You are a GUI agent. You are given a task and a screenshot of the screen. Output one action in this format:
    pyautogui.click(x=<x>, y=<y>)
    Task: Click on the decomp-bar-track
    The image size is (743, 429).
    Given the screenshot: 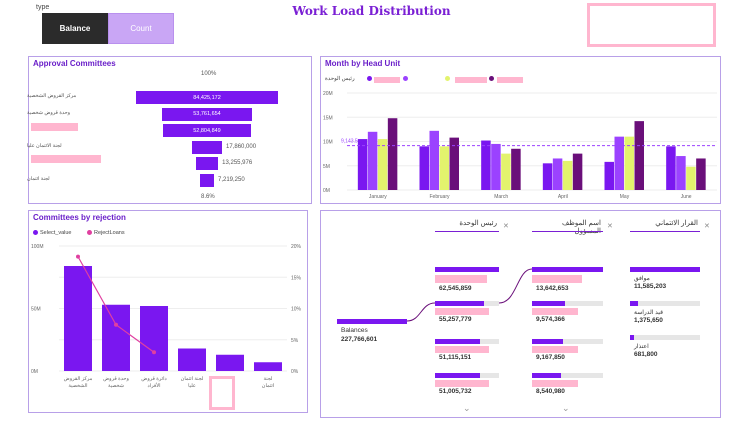 What is the action you would take?
    pyautogui.click(x=665, y=303)
    